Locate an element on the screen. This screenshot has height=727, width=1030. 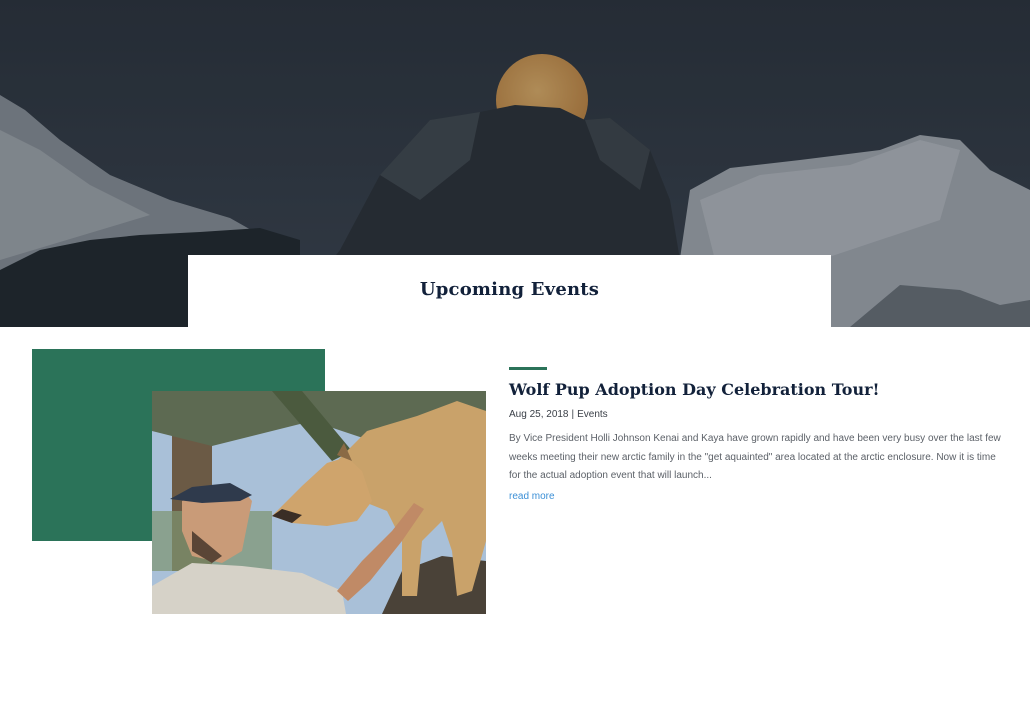
post-featured-image is located at coordinates (319, 502).